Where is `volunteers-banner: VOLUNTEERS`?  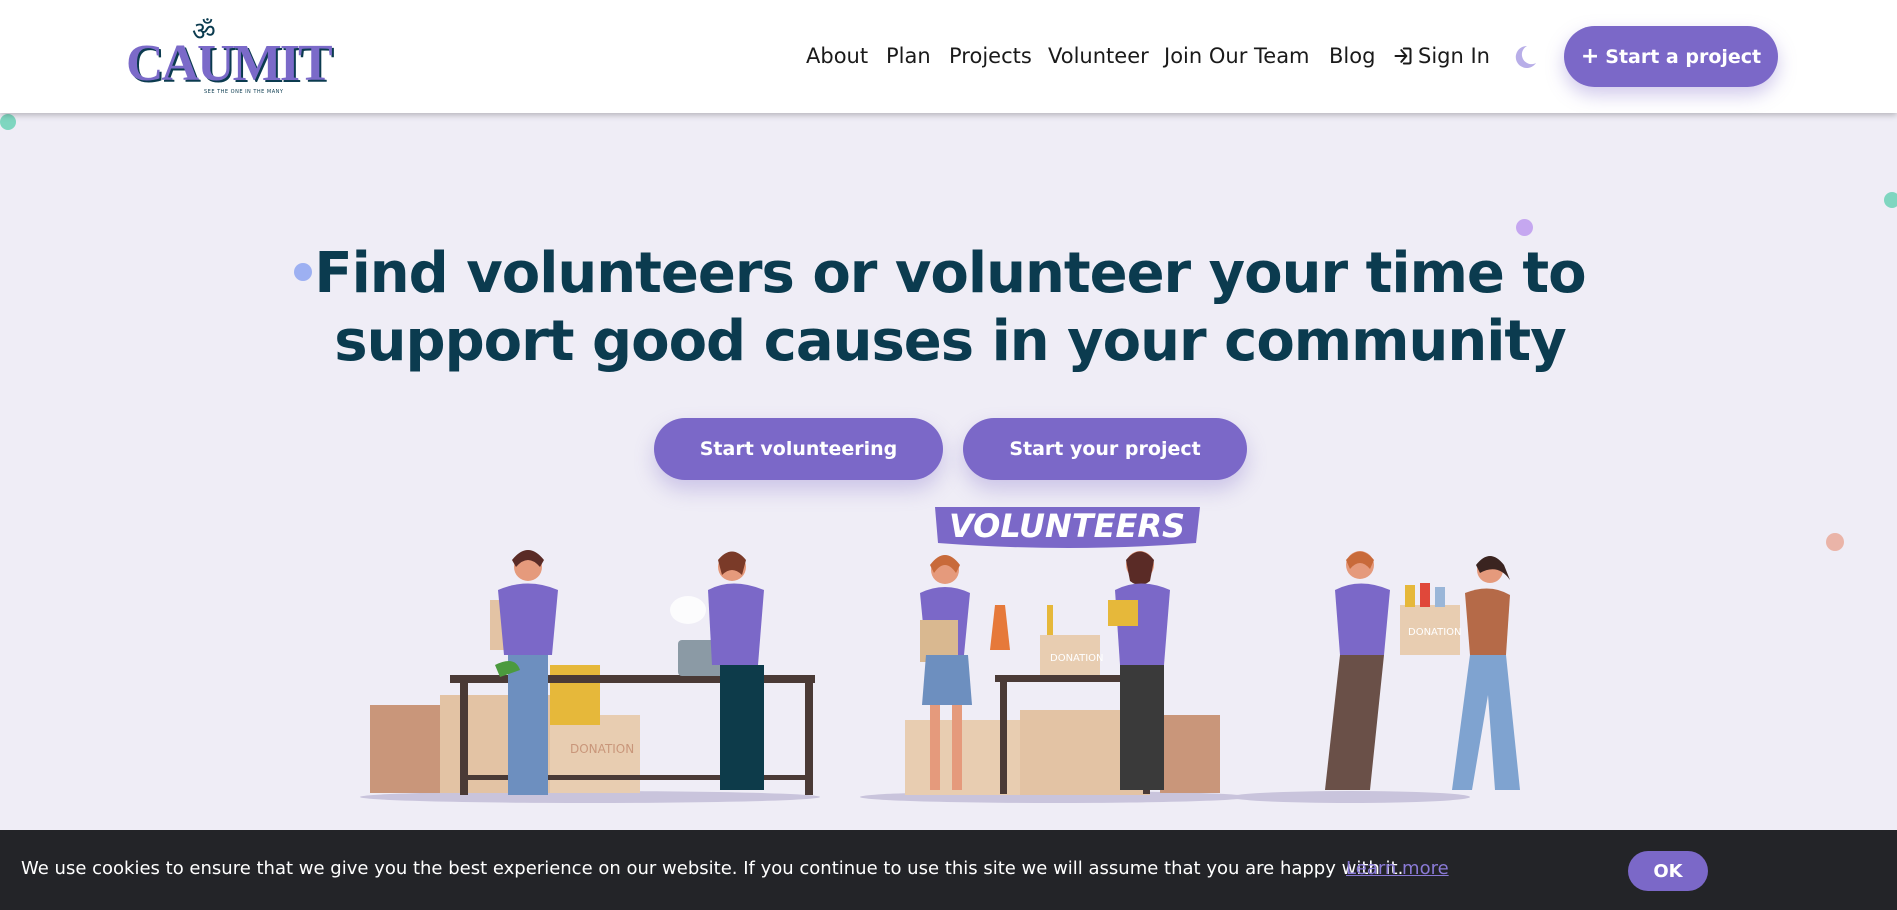
volunteers-banner: VOLUNTEERS is located at coordinates (1067, 526).